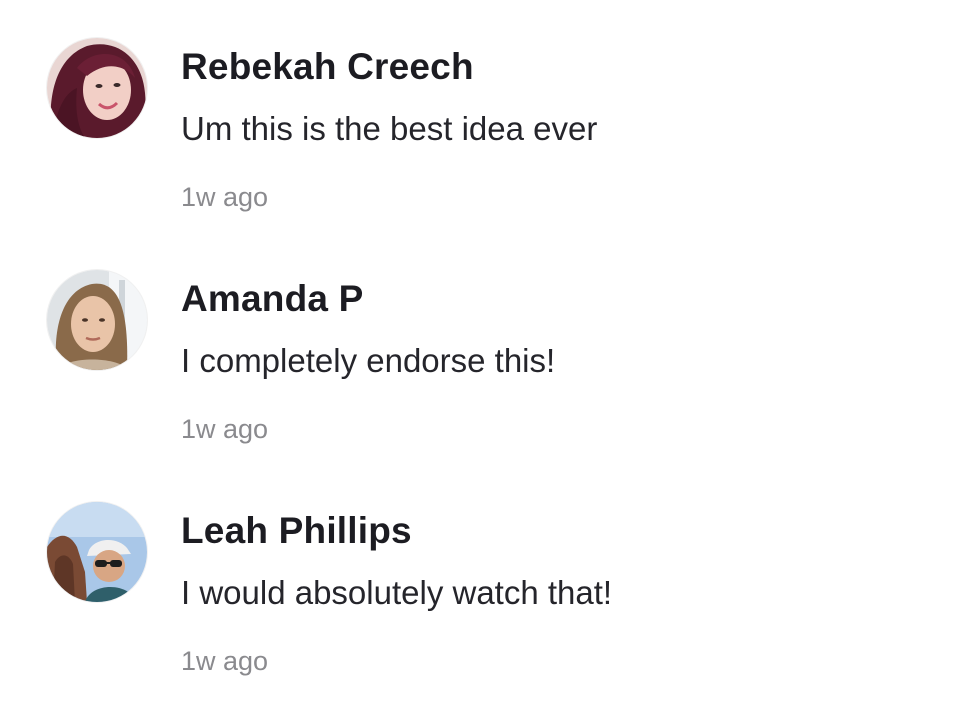 The image size is (980, 722). Describe the element at coordinates (368, 360) in the screenshot. I see `comment-text: I completely endorse this!` at that location.